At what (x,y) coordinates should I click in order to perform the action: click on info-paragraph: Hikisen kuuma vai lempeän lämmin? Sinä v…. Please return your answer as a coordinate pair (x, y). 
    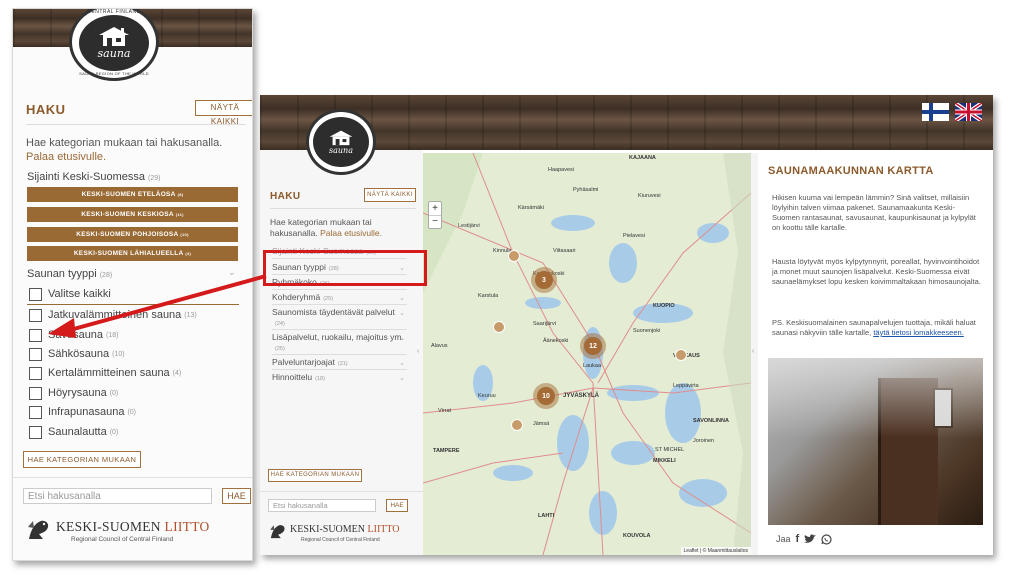
    Looking at the image, I should click on (874, 212).